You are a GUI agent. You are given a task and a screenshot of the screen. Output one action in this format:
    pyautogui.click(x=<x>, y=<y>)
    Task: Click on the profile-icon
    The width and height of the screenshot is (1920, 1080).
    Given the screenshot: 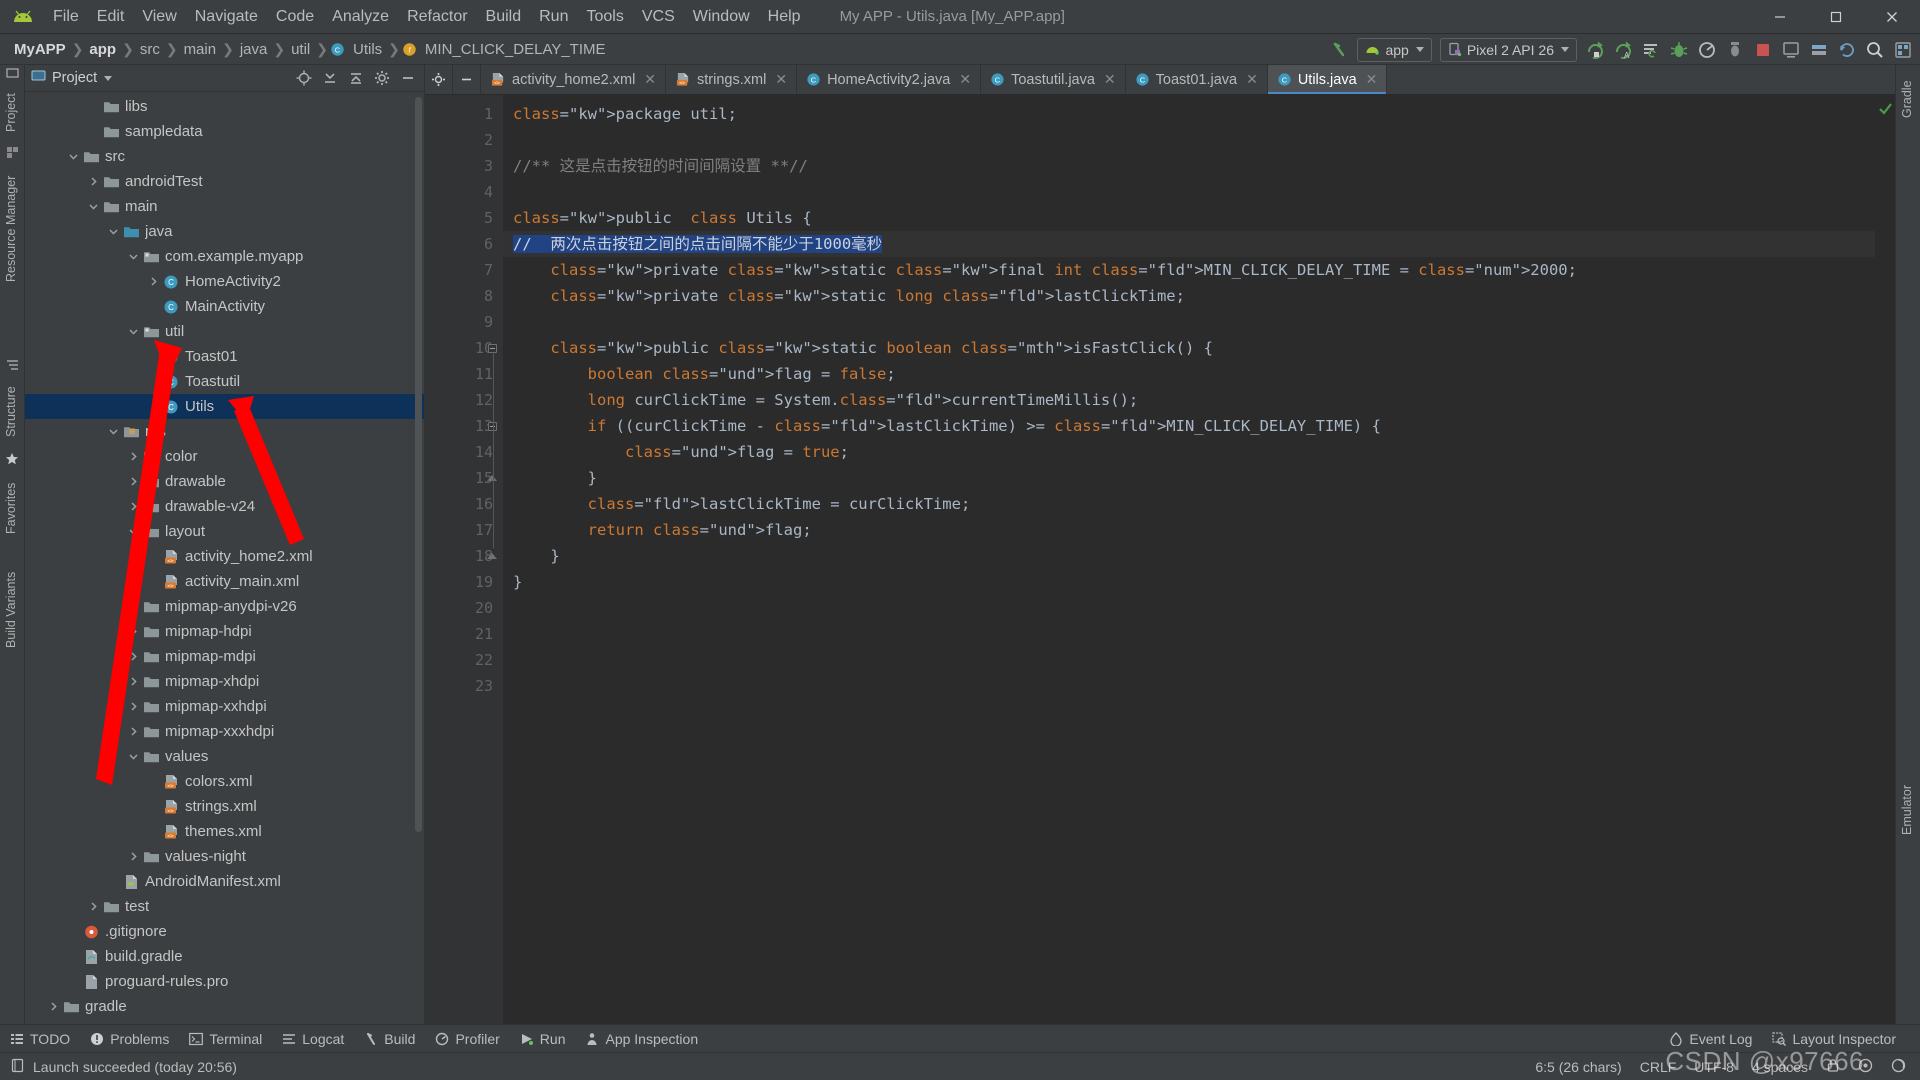 What is the action you would take?
    pyautogui.click(x=1707, y=50)
    